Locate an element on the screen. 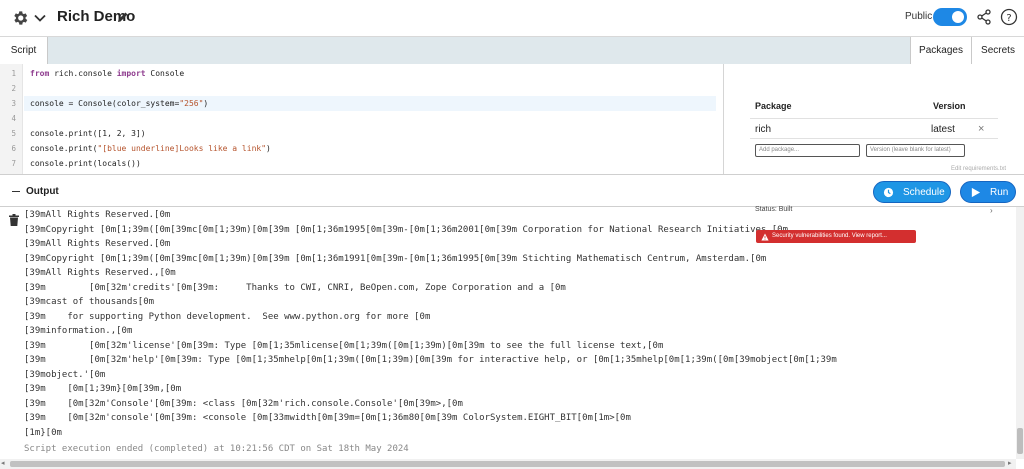  code-line-active: 3 console = Console(color_system="256") is located at coordinates (362, 103).